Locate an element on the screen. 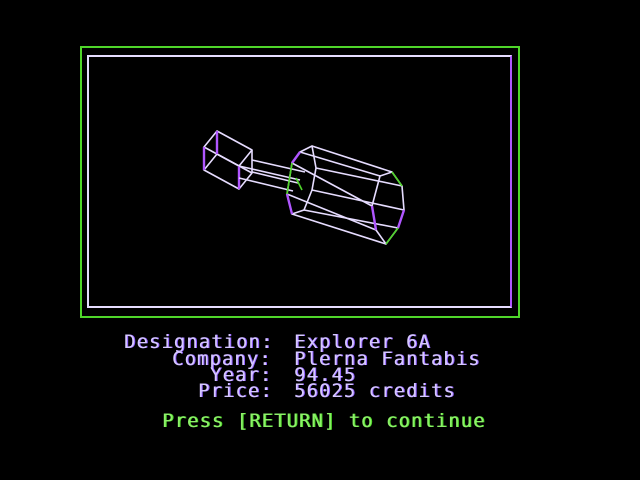 The width and height of the screenshot is (640, 480). price-row: Price: 56025 credits is located at coordinates (382, 391).